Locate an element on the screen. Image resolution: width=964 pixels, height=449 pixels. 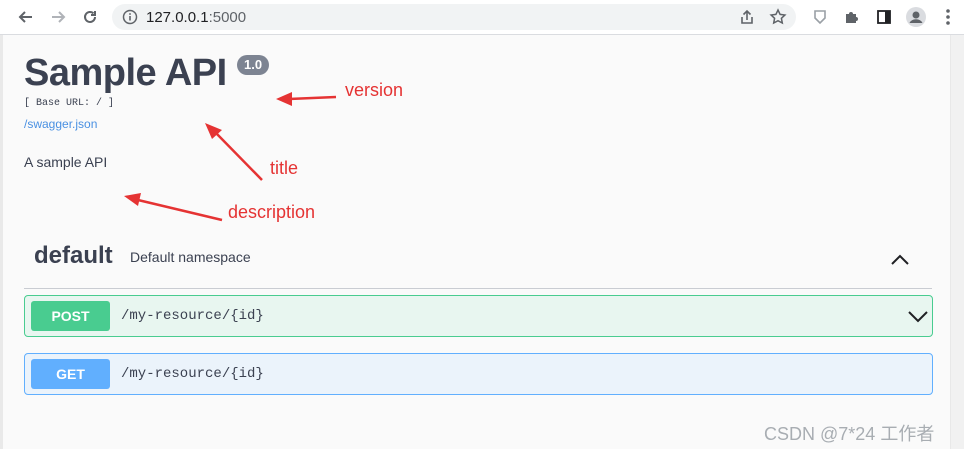
bookmark-star-icon is located at coordinates (778, 19).